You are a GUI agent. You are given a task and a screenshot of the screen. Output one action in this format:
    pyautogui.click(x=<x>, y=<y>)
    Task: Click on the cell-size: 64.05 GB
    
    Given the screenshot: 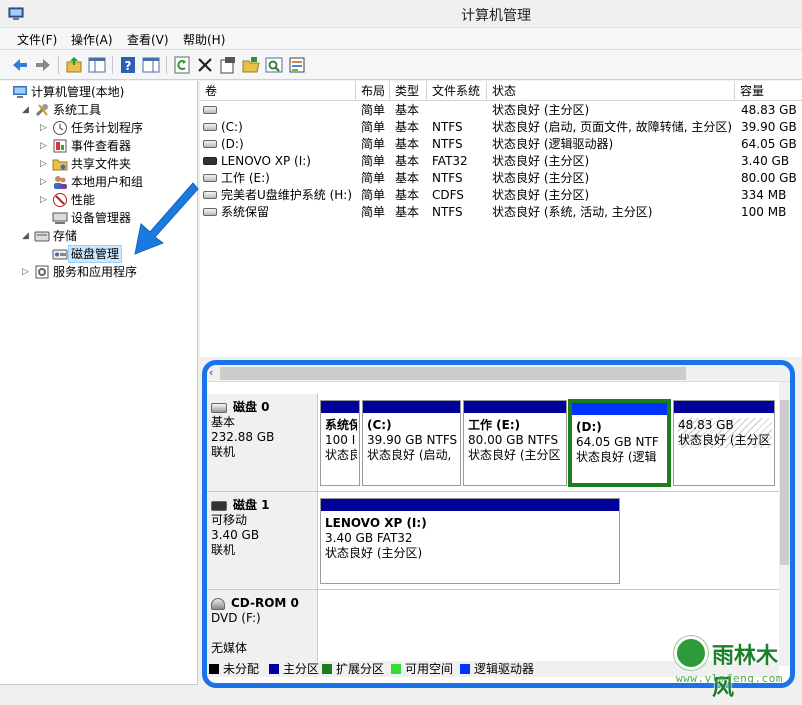 What is the action you would take?
    pyautogui.click(x=771, y=144)
    